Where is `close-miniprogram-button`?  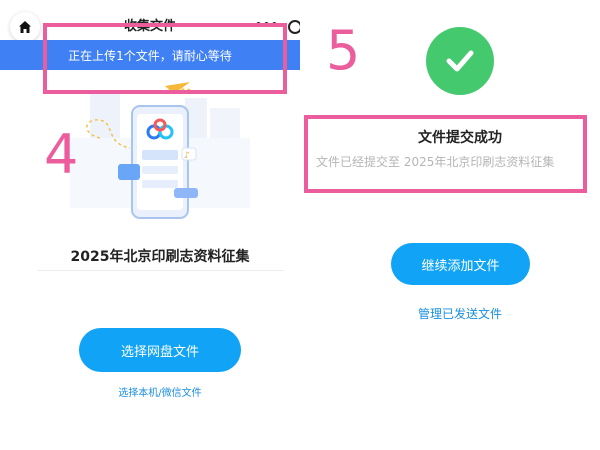
close-miniprogram-button is located at coordinates (294, 27).